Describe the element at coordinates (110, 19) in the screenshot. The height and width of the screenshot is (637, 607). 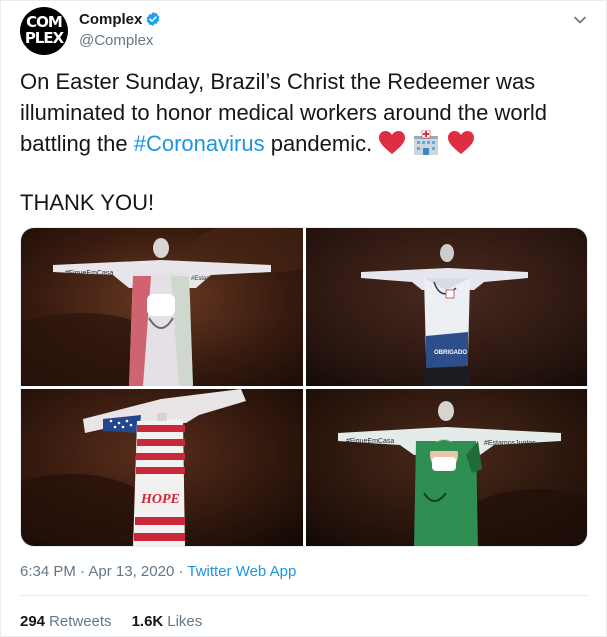
I see `display-name: Complex` at that location.